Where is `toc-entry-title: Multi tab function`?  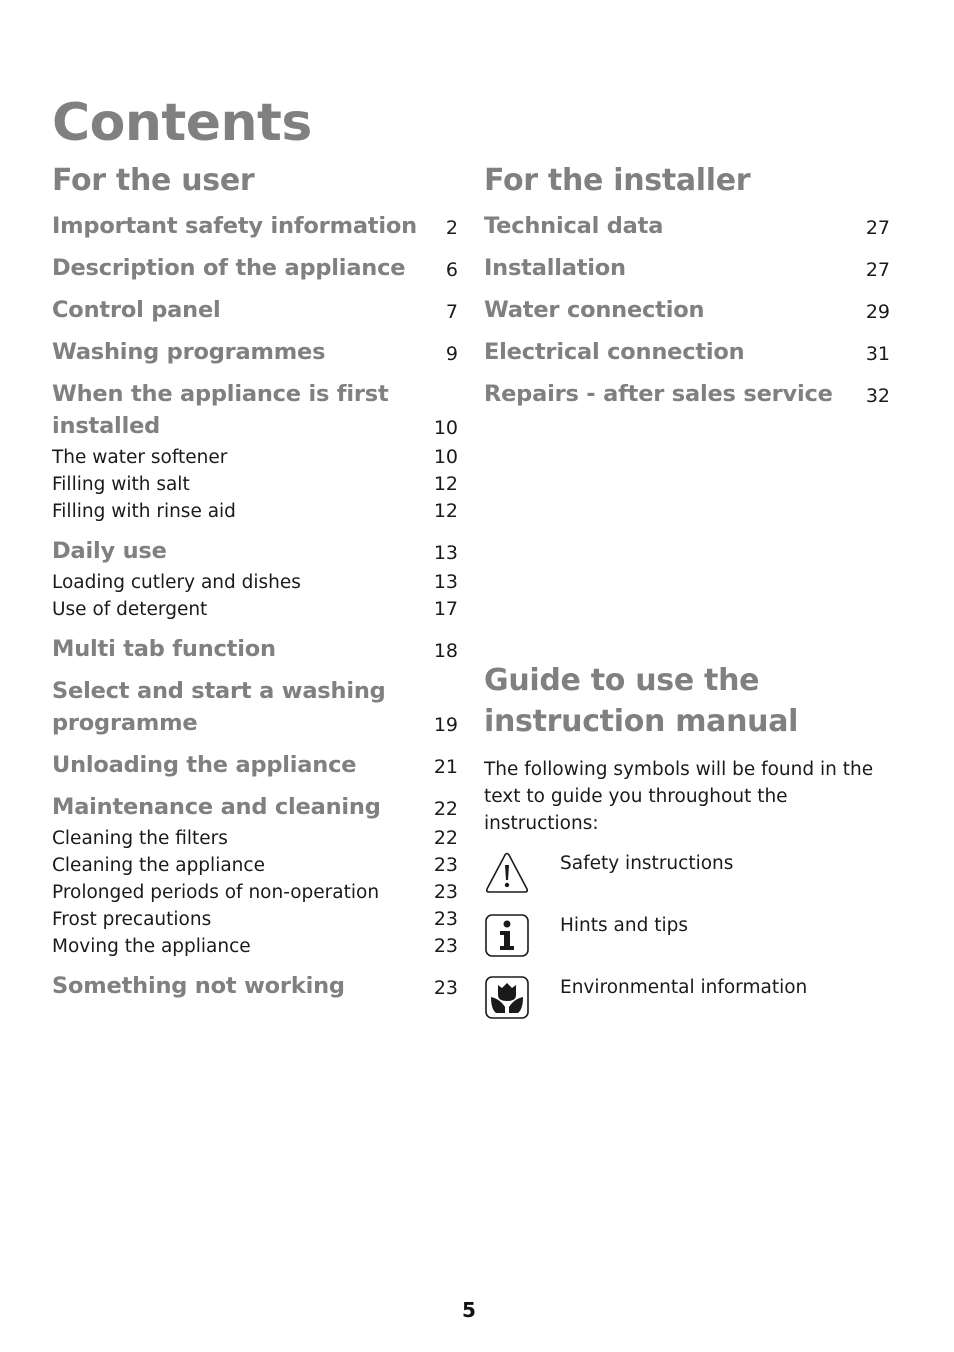
toc-entry-title: Multi tab function is located at coordinates (164, 649).